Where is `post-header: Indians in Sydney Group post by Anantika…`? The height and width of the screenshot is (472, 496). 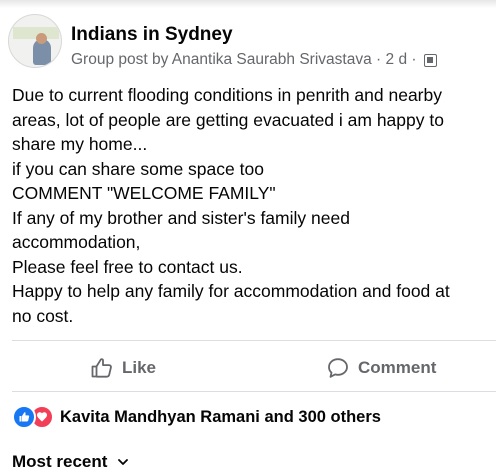 post-header: Indians in Sydney Group post by Anantika… is located at coordinates (248, 44).